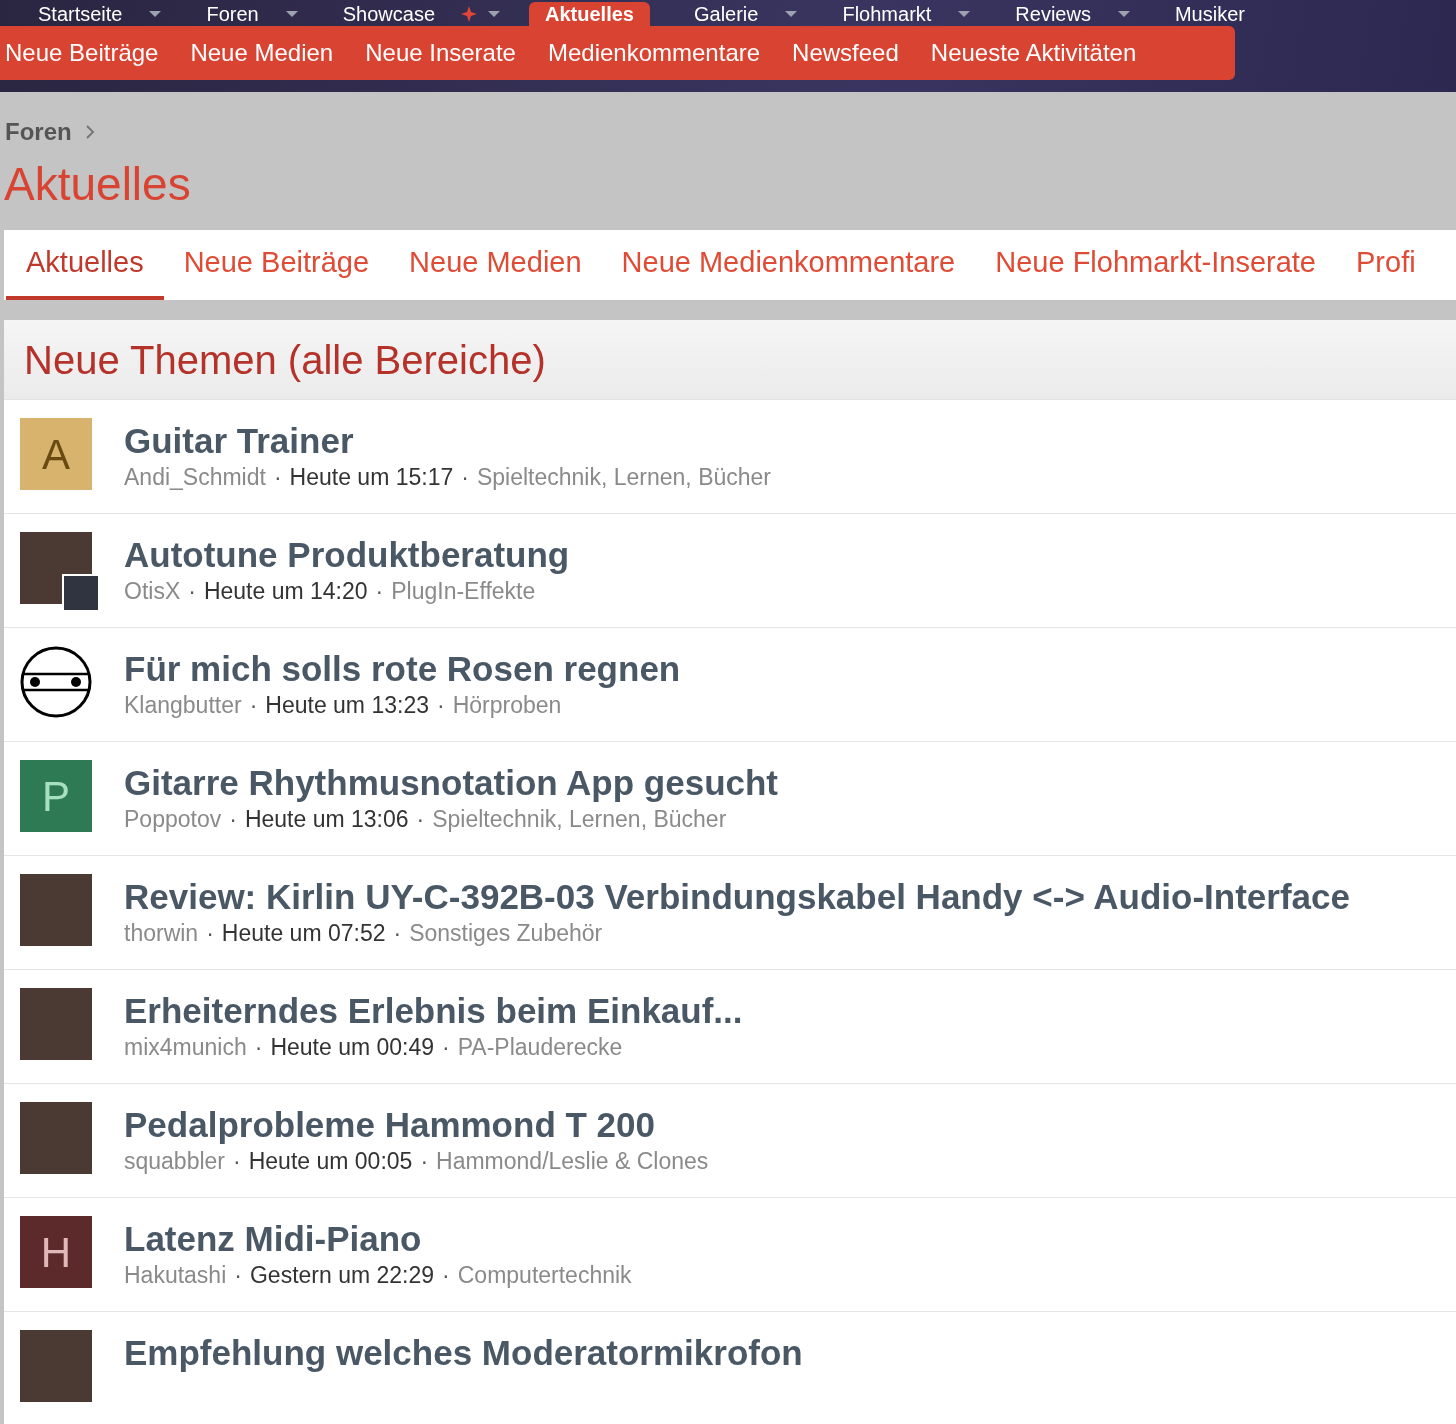 The height and width of the screenshot is (1424, 1456). What do you see at coordinates (447, 441) in the screenshot?
I see `thread-title: Guitar Trainer` at bounding box center [447, 441].